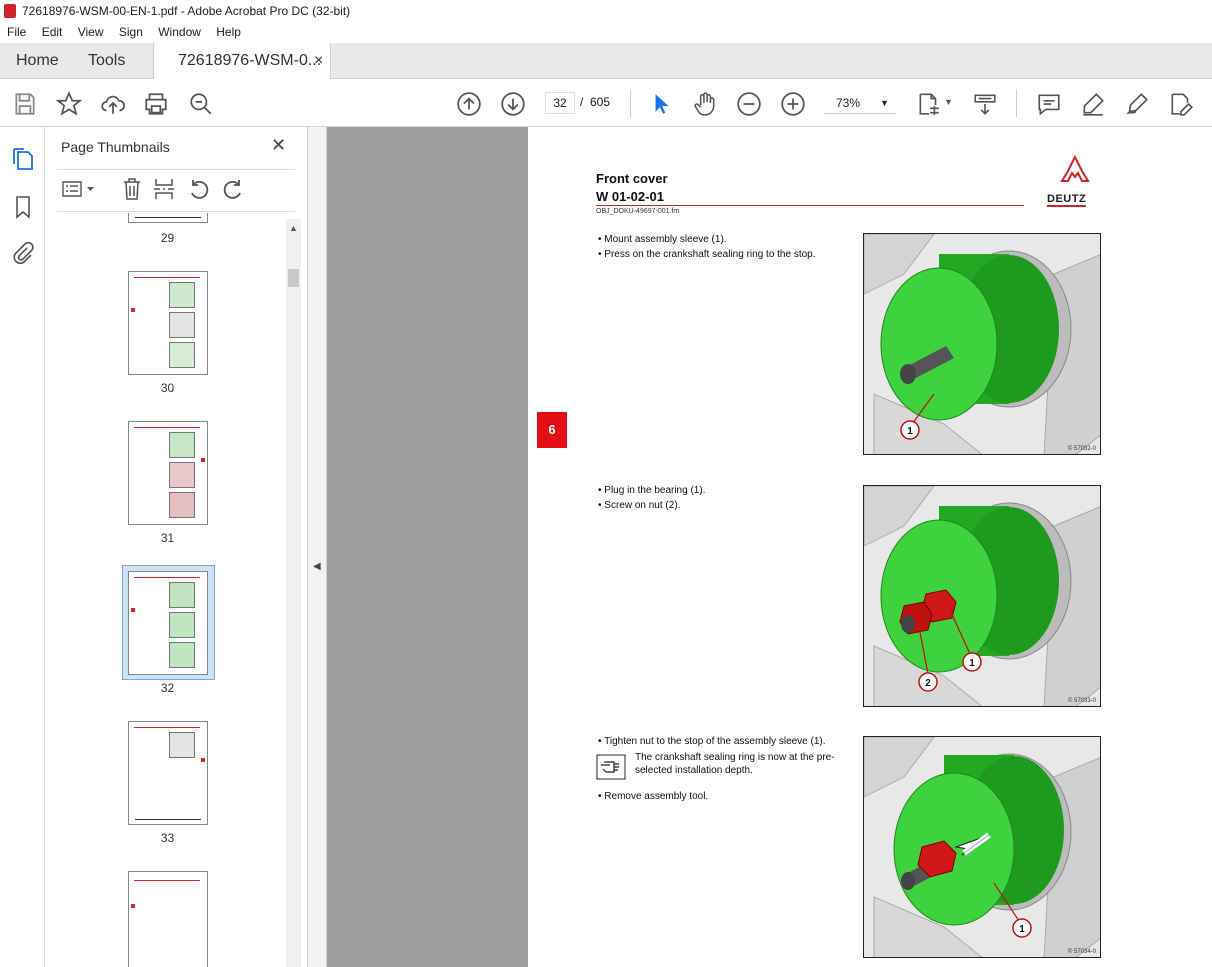  Describe the element at coordinates (705, 104) in the screenshot. I see `hand-tool-icon` at that location.